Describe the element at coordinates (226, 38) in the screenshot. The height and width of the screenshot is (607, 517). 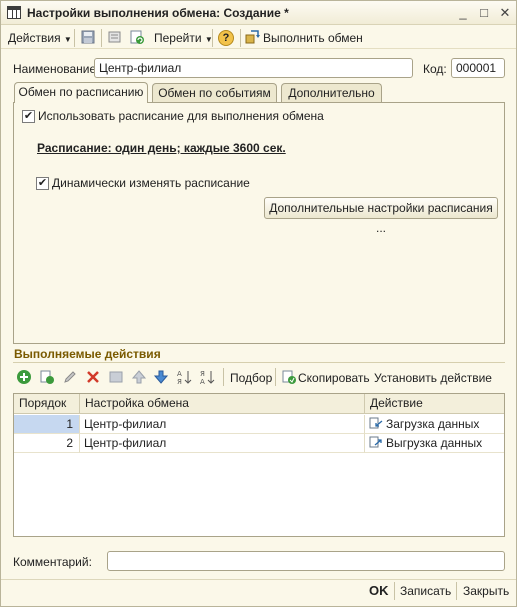
I see `help-button: ?` at that location.